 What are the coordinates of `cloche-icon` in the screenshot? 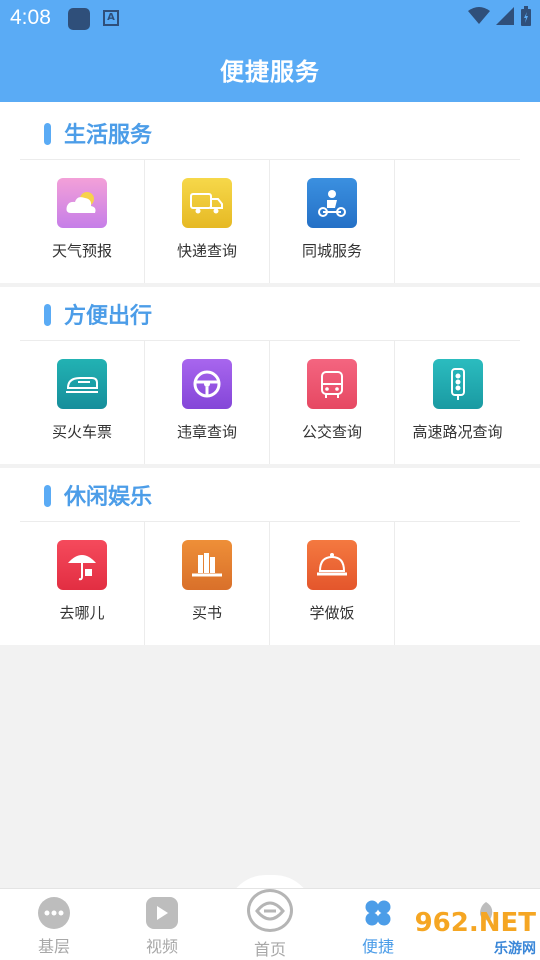 It's located at (332, 565).